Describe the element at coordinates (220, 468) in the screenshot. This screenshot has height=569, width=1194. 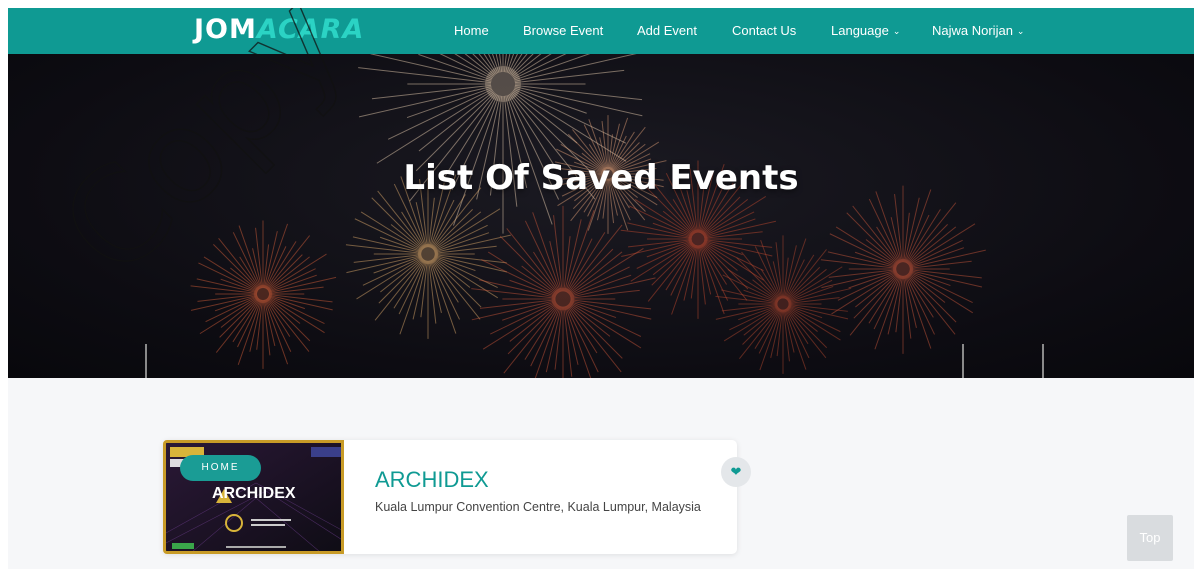
I see `event-category-badge: HOME` at that location.